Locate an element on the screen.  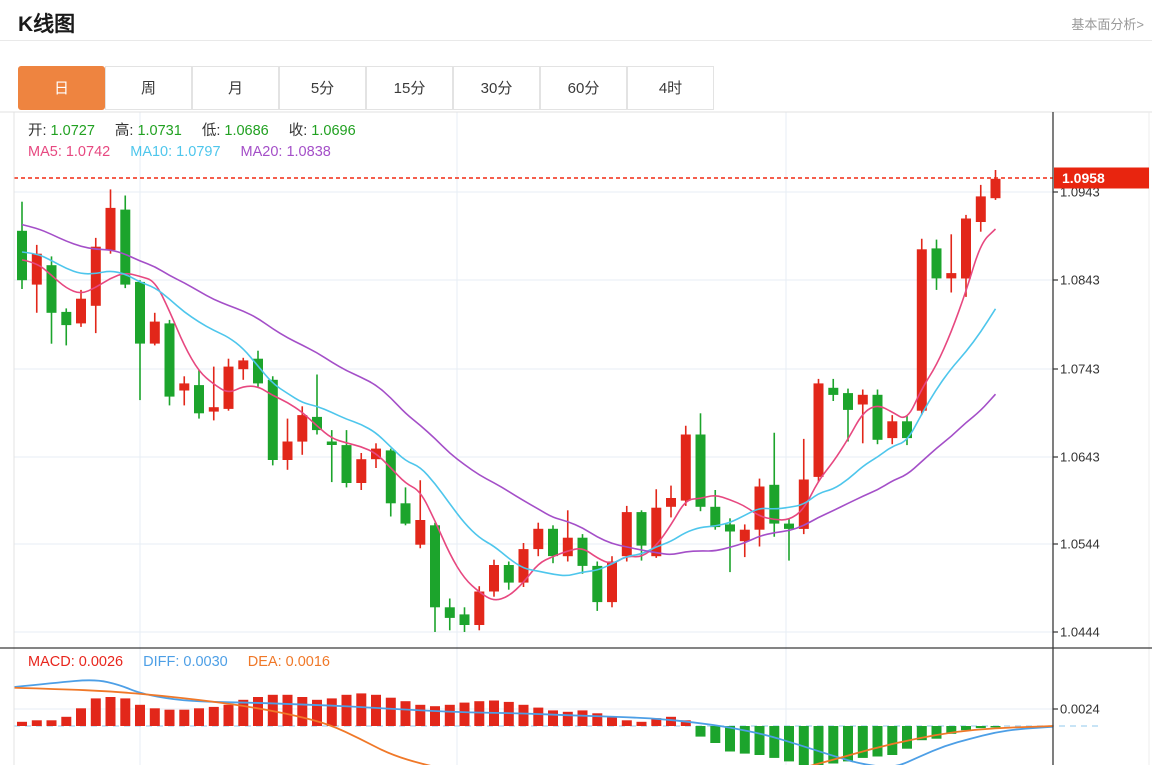
low-value: 1.0686 is located at coordinates (246, 131).